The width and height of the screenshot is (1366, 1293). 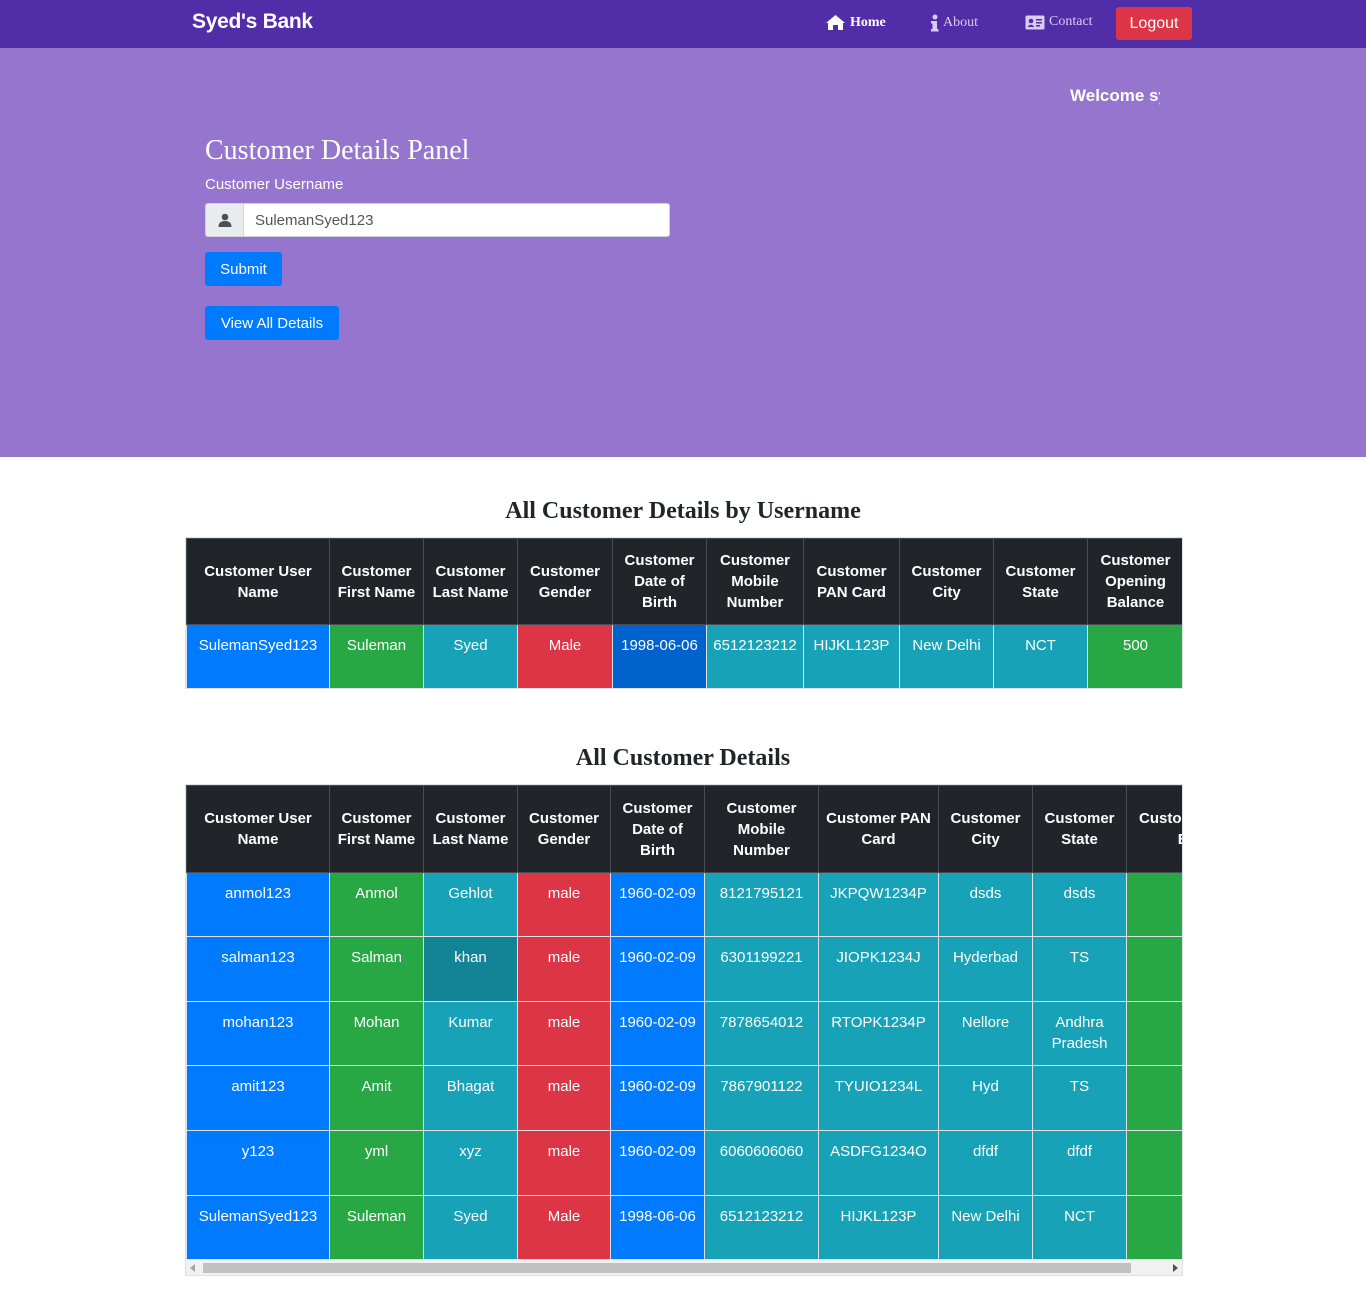 I want to click on cell-username: mohan123, so click(x=258, y=1033).